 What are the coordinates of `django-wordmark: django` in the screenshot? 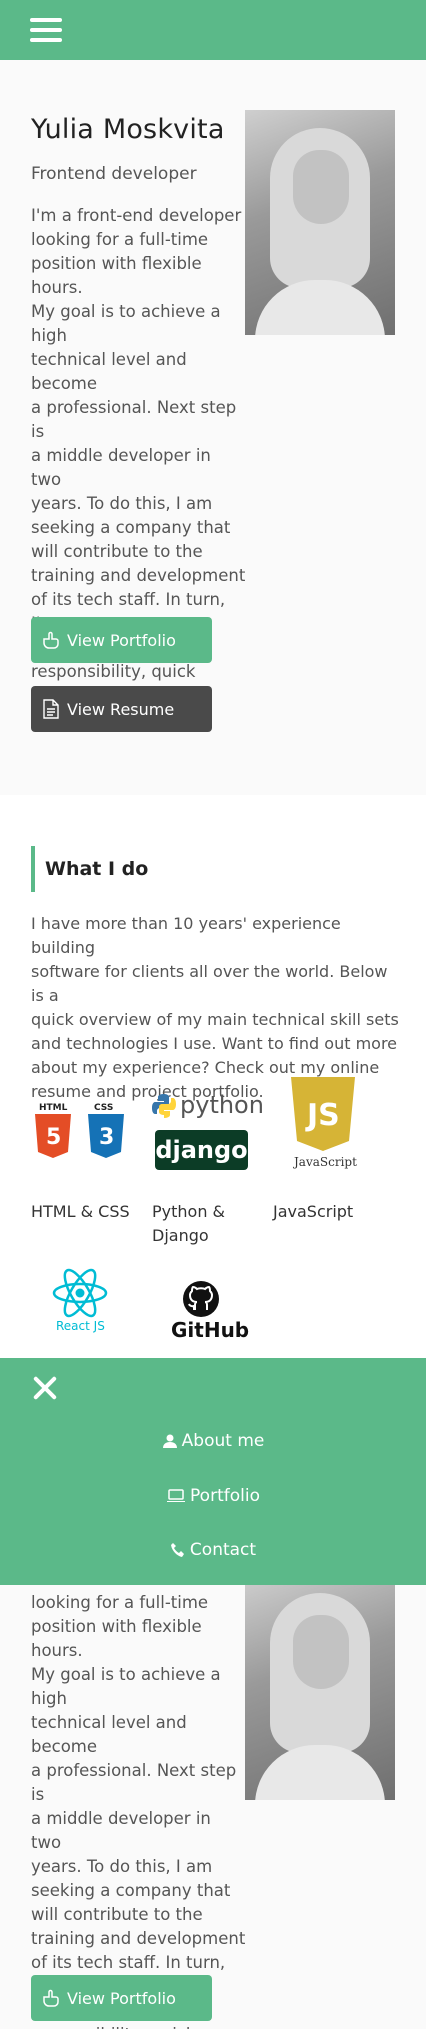 It's located at (201, 1150).